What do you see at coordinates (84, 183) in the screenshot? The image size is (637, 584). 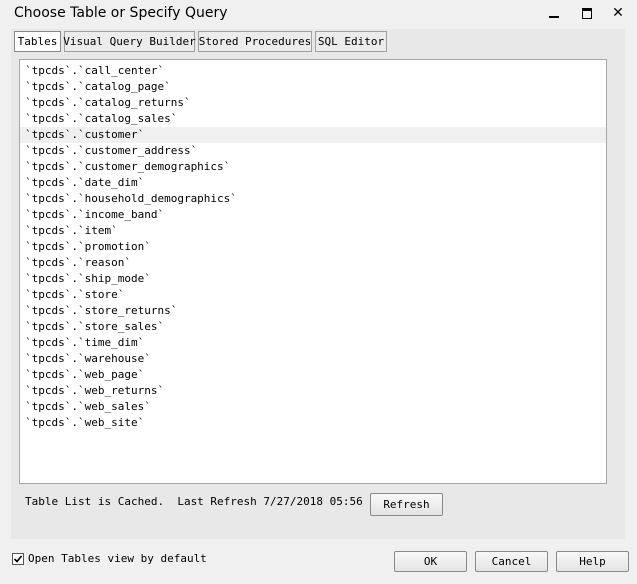 I see `list-item: `tpcds`.`date_dim`` at bounding box center [84, 183].